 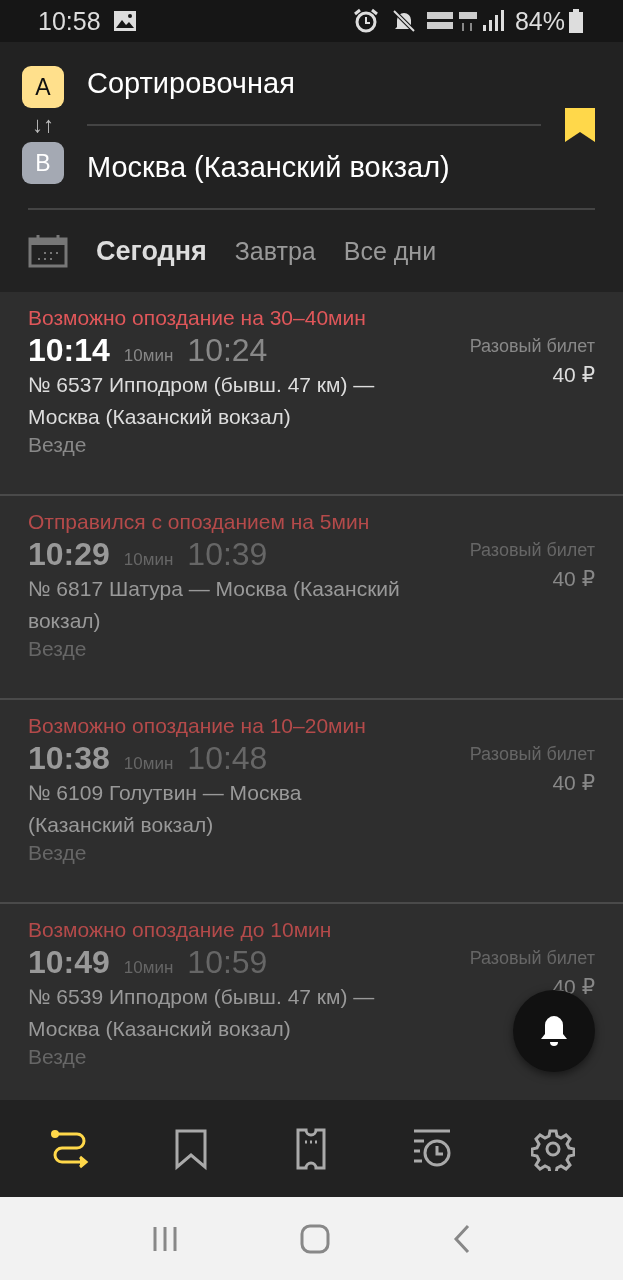 I want to click on train-route: № 6539 Ипподром (бывш. 47 км) — Москва (Казанский вокзал), so click(x=202, y=1013).